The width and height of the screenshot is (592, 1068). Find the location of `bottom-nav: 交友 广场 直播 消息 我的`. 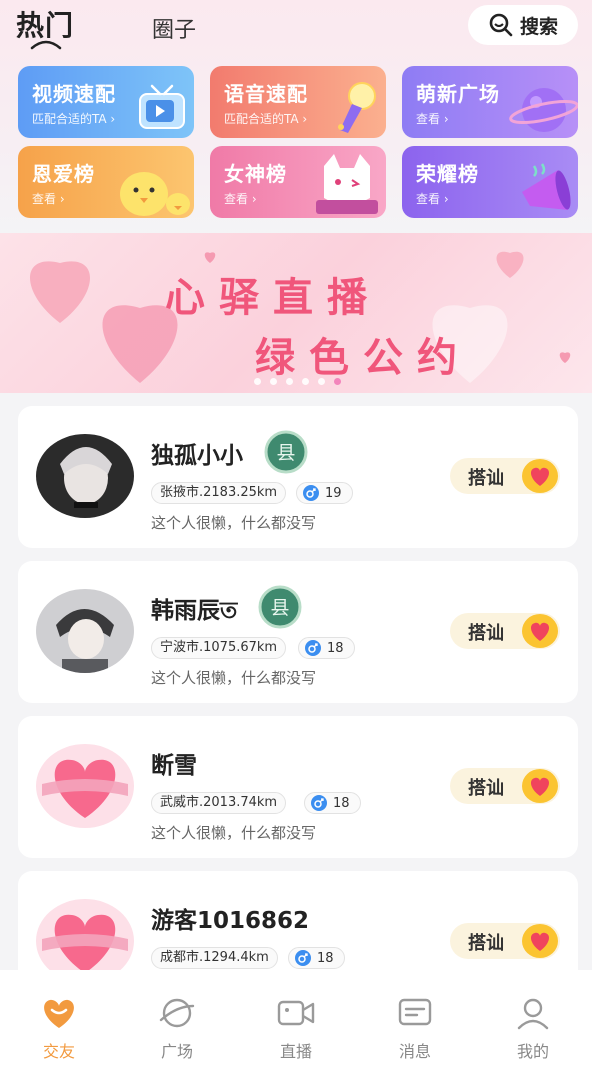

bottom-nav: 交友 广场 直播 消息 我的 is located at coordinates (296, 1019).